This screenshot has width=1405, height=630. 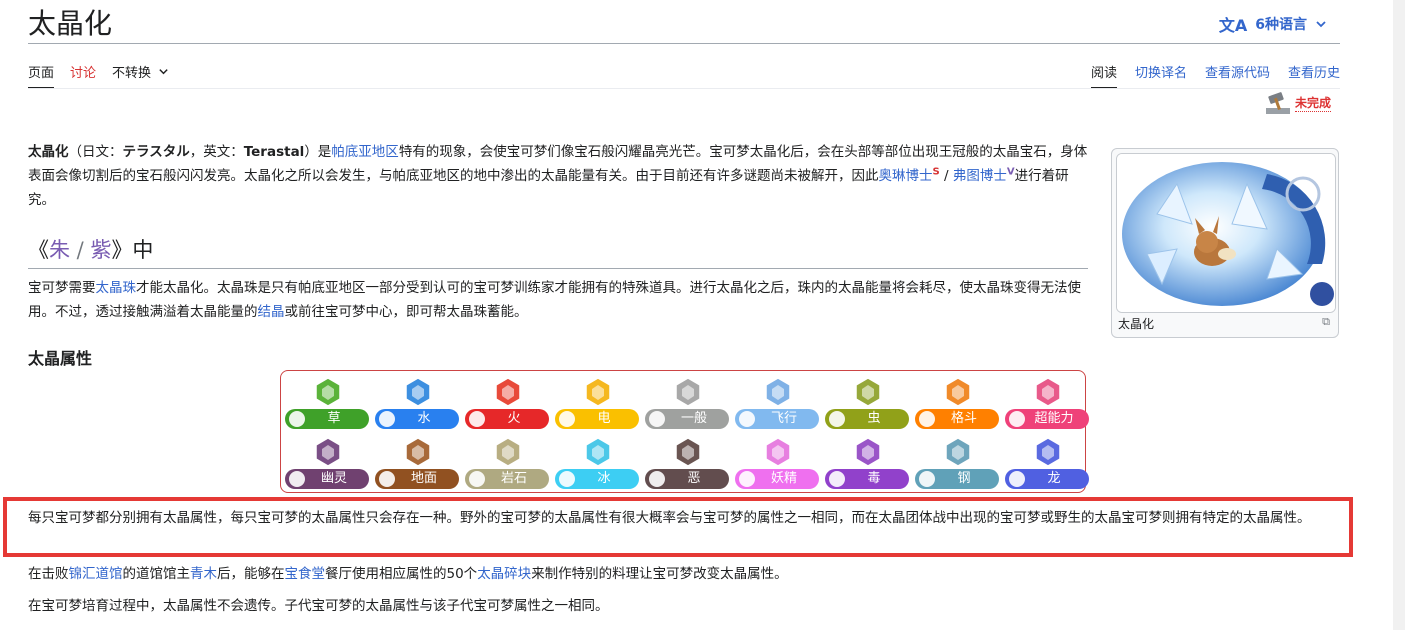 What do you see at coordinates (963, 418) in the screenshot?
I see `tera-type-label: 格斗` at bounding box center [963, 418].